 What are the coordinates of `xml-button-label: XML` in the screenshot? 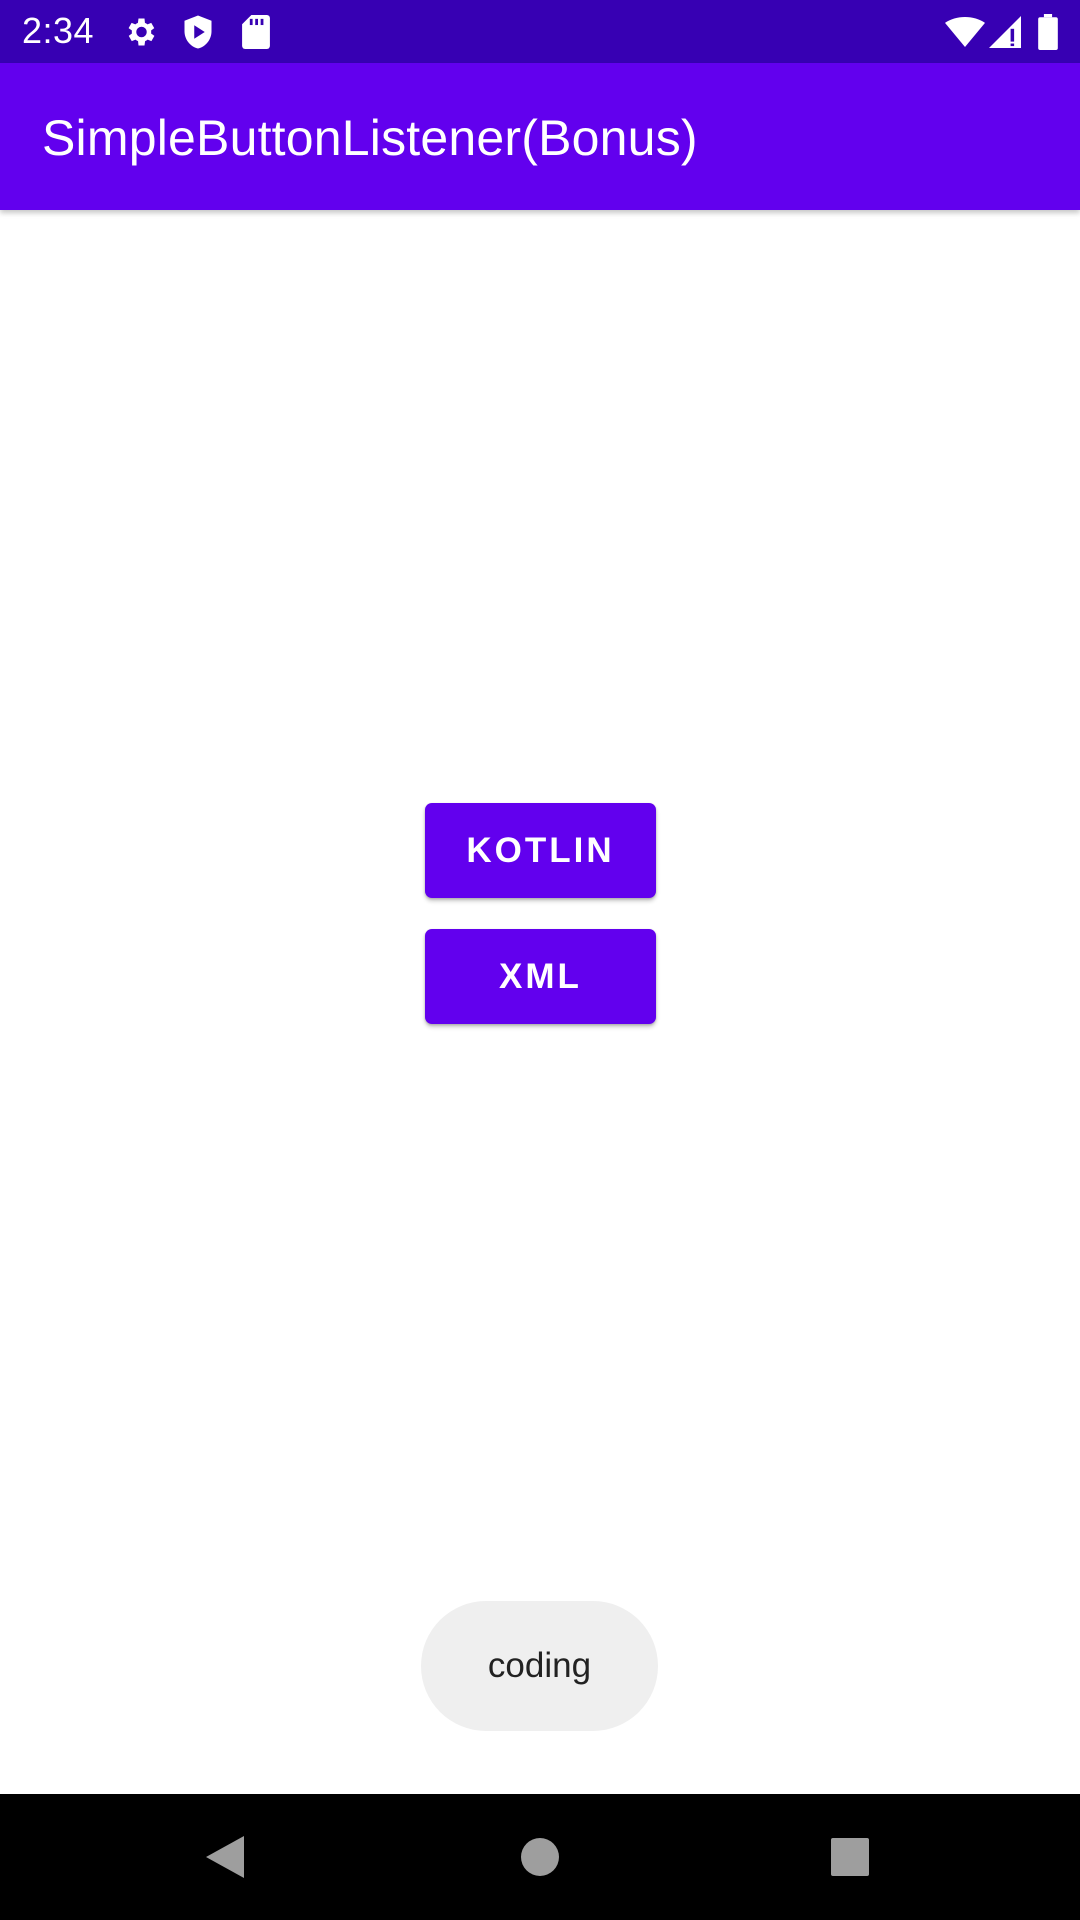 It's located at (540, 976).